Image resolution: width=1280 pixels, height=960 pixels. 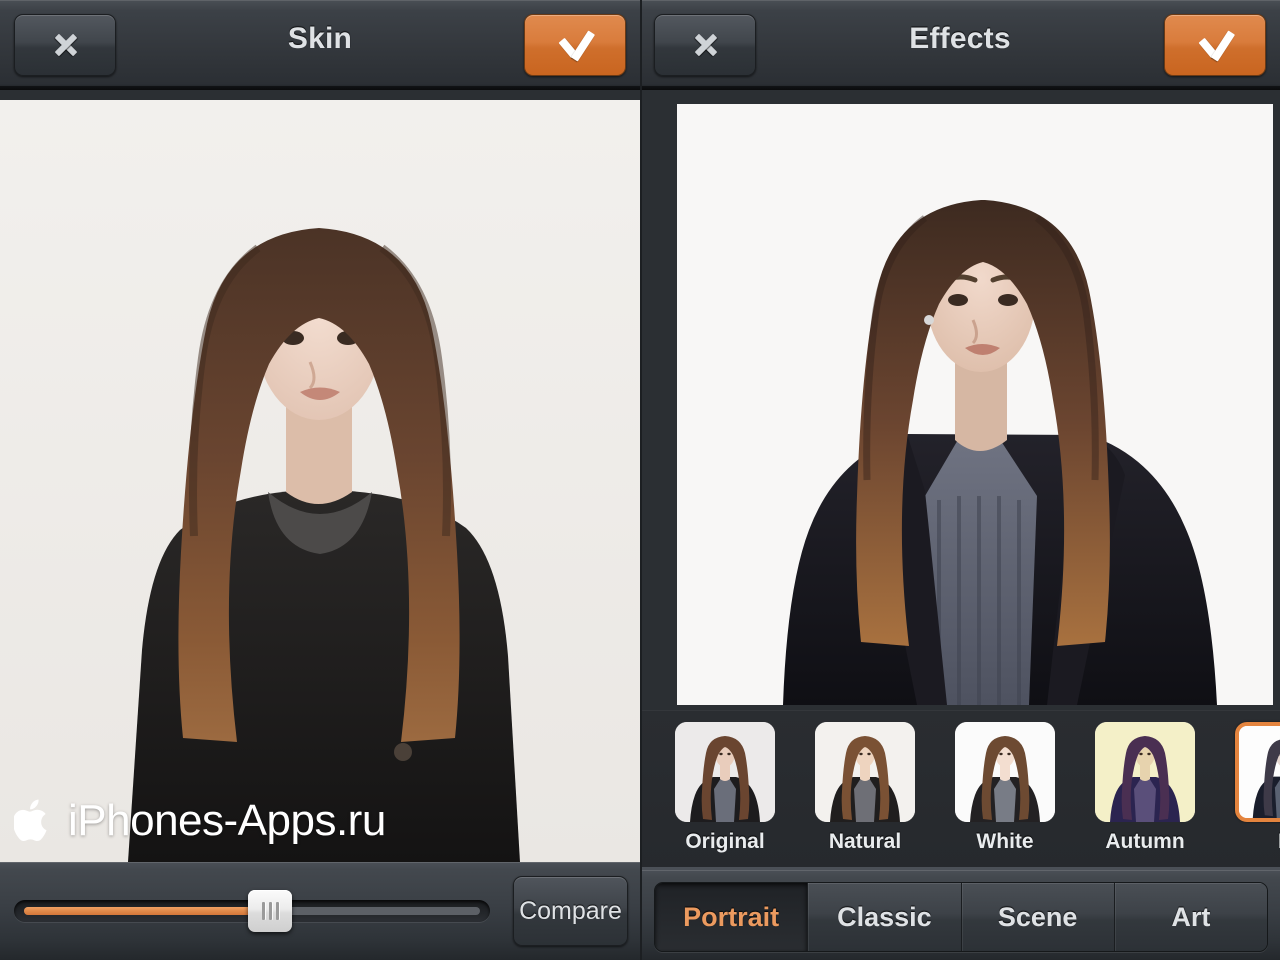 I want to click on effect-thumbnail-autumn: Autumn, so click(x=1145, y=788).